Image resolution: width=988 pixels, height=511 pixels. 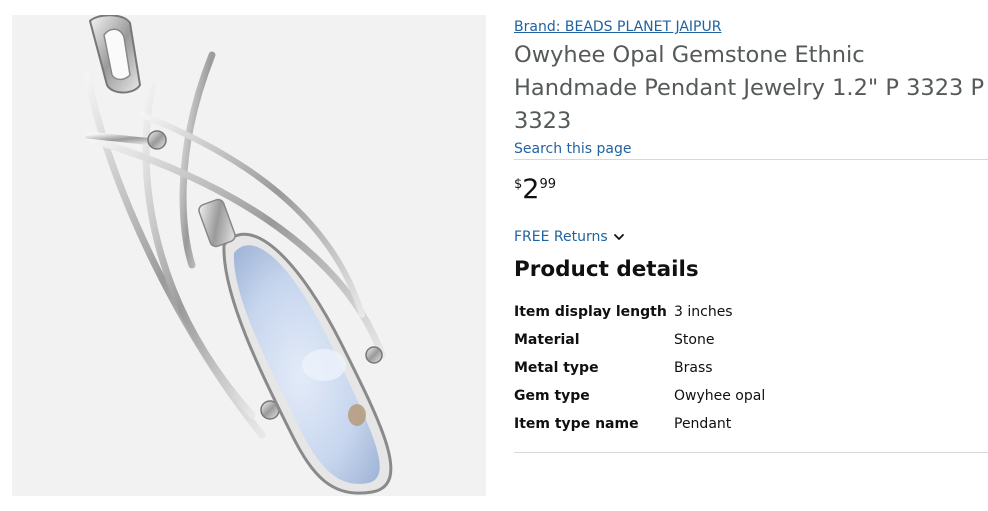 I want to click on spec-value: Owyhee opal, so click(x=720, y=396).